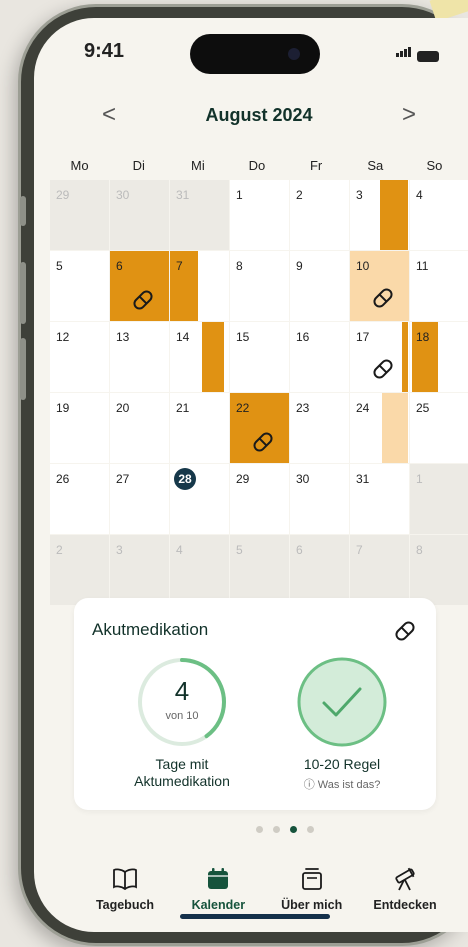 This screenshot has width=468, height=947. Describe the element at coordinates (79, 499) in the screenshot. I see `calendar-day: 26` at that location.